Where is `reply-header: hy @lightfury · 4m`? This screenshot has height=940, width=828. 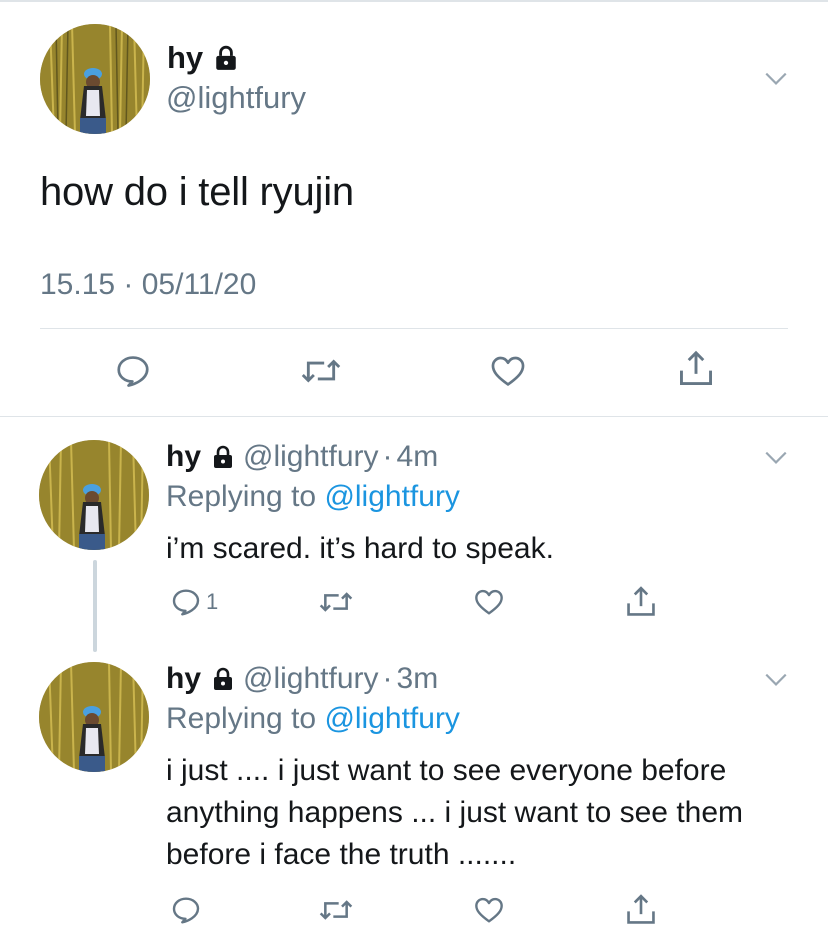
reply-header: hy @lightfury · 4m is located at coordinates (302, 457).